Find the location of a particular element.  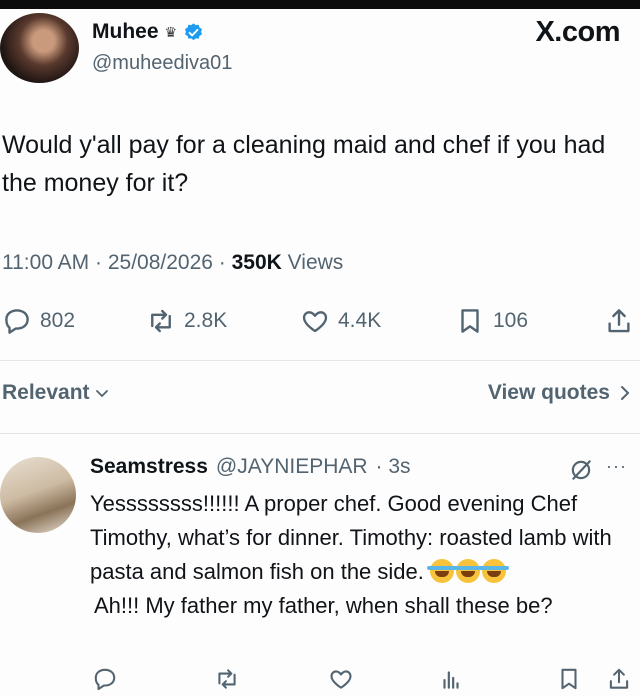

reply-reply-button is located at coordinates (105, 681).